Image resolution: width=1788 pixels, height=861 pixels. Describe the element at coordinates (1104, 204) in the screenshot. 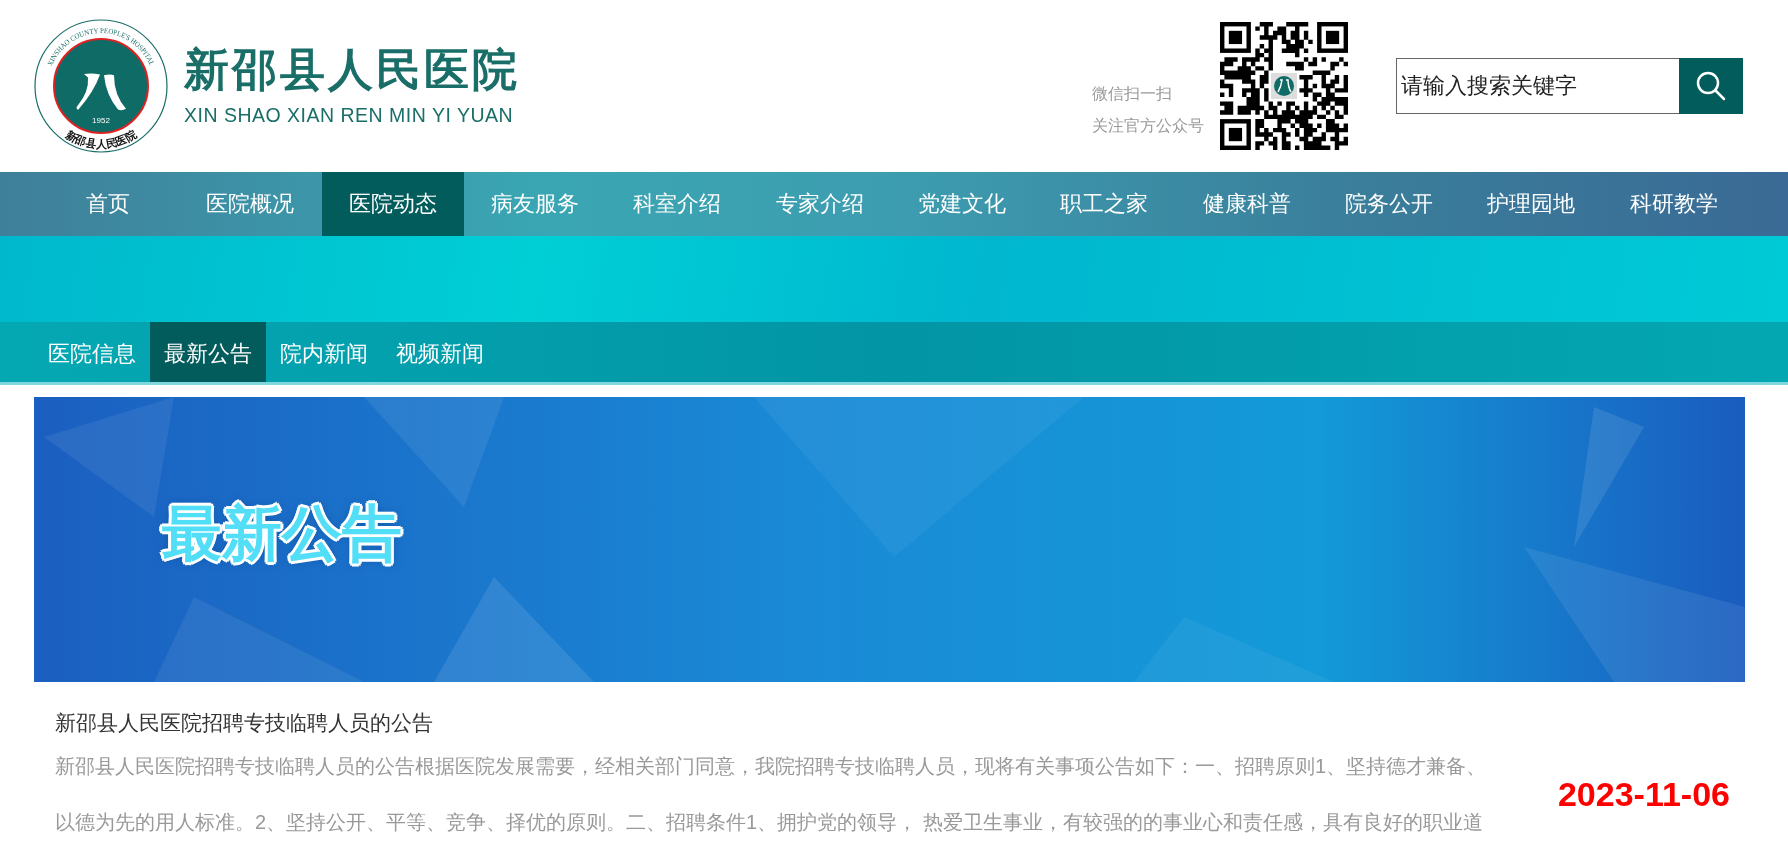

I see `nav-link-item: 职工之家` at that location.